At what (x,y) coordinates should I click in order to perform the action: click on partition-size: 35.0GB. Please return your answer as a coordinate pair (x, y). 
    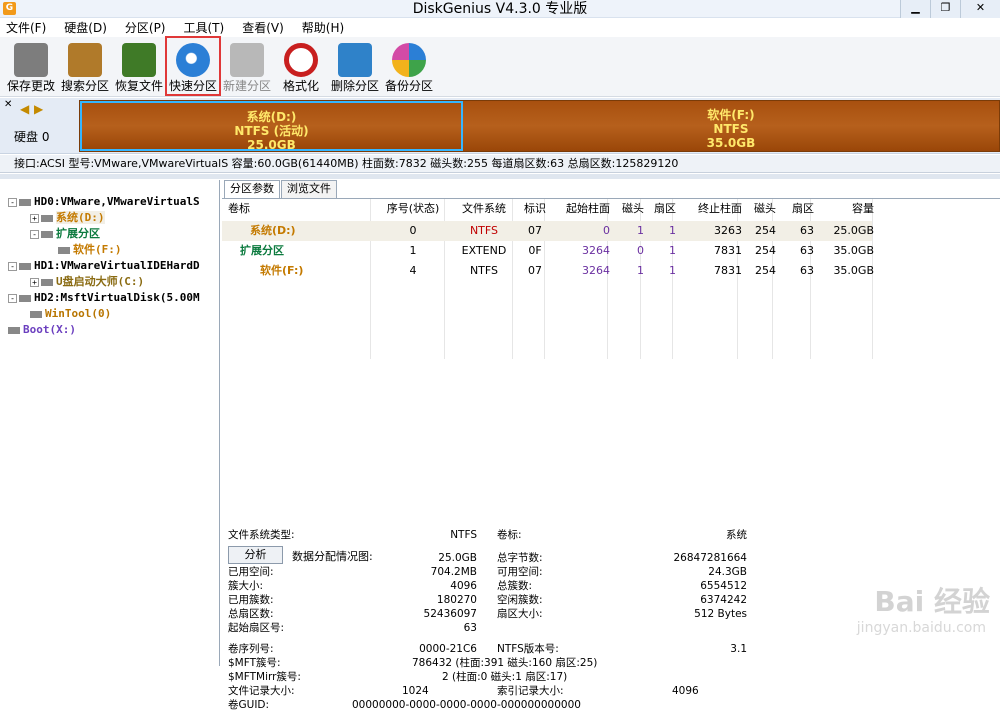
    Looking at the image, I should click on (731, 143).